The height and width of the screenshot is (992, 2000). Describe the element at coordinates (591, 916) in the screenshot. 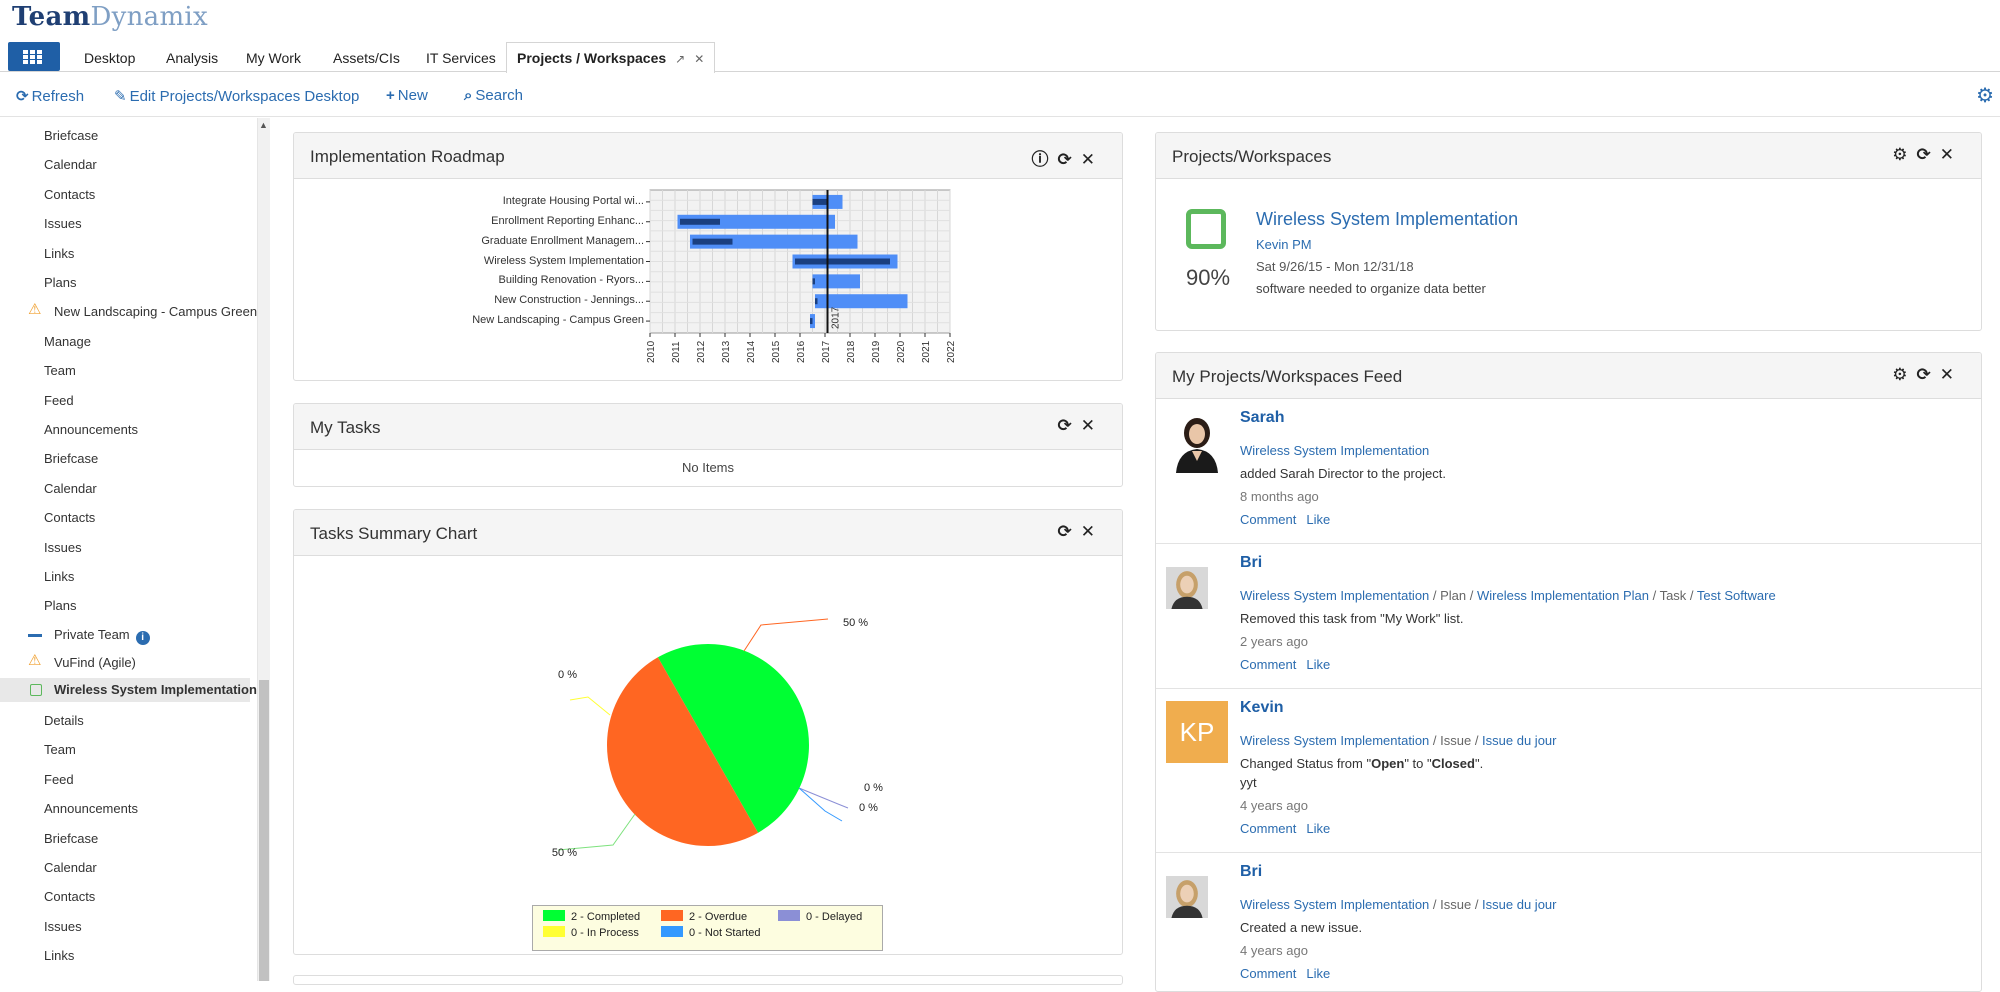

I see `legend-entry: 2 - Completed` at that location.